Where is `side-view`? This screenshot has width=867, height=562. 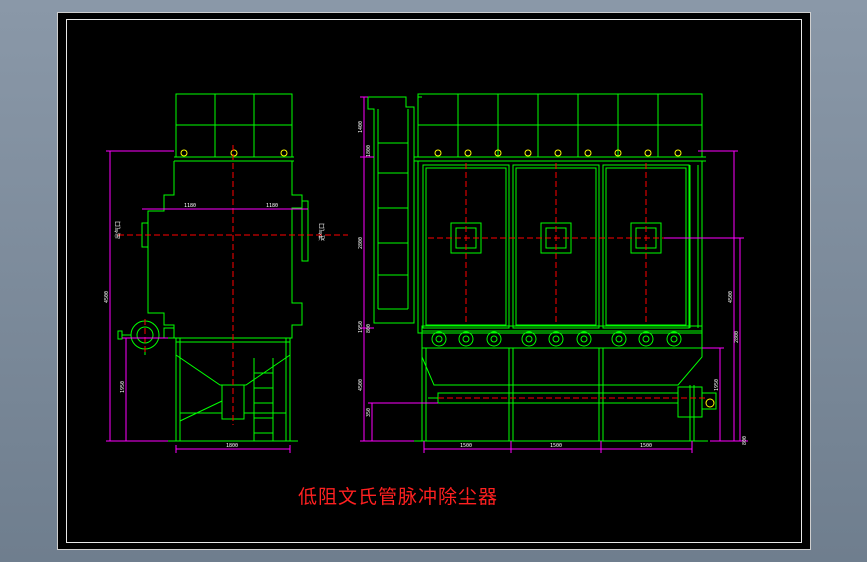
side-view is located at coordinates (213, 267).